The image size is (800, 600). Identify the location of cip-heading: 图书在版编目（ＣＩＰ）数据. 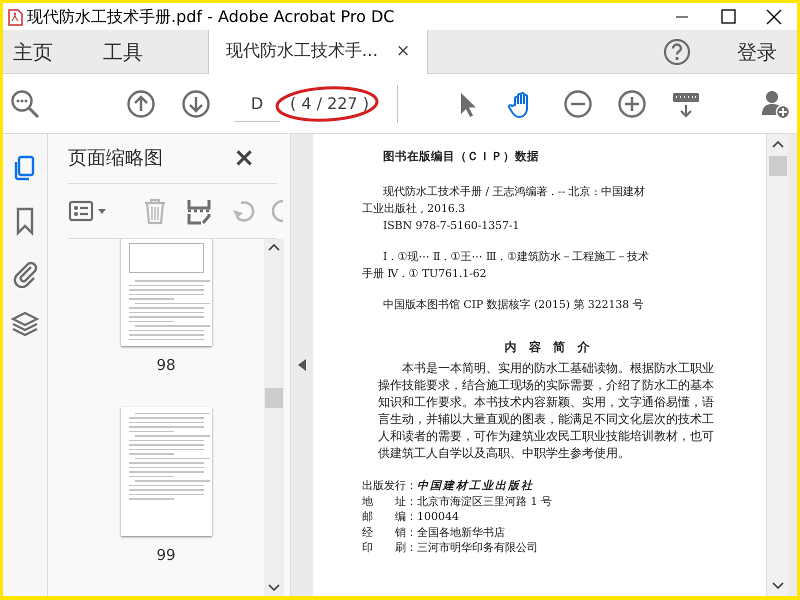
(461, 156).